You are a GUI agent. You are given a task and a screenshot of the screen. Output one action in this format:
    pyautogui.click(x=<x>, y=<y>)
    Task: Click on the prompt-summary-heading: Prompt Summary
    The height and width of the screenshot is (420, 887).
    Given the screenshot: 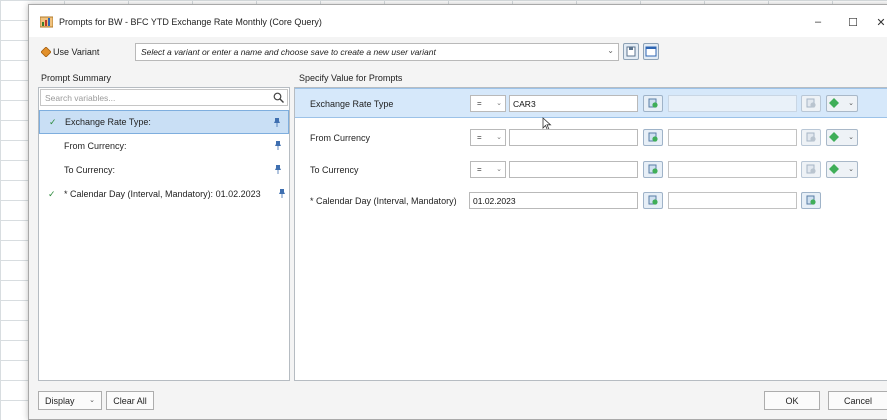 What is the action you would take?
    pyautogui.click(x=76, y=78)
    